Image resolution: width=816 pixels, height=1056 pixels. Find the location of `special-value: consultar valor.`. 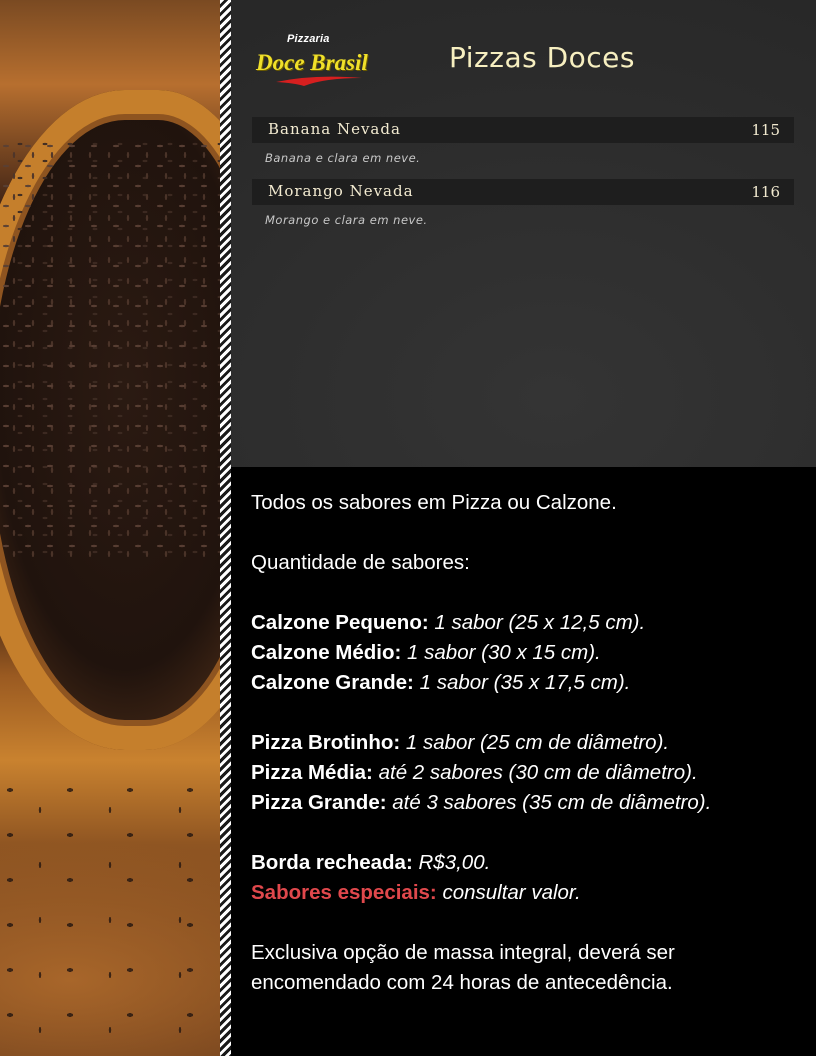

special-value: consultar valor. is located at coordinates (511, 892).